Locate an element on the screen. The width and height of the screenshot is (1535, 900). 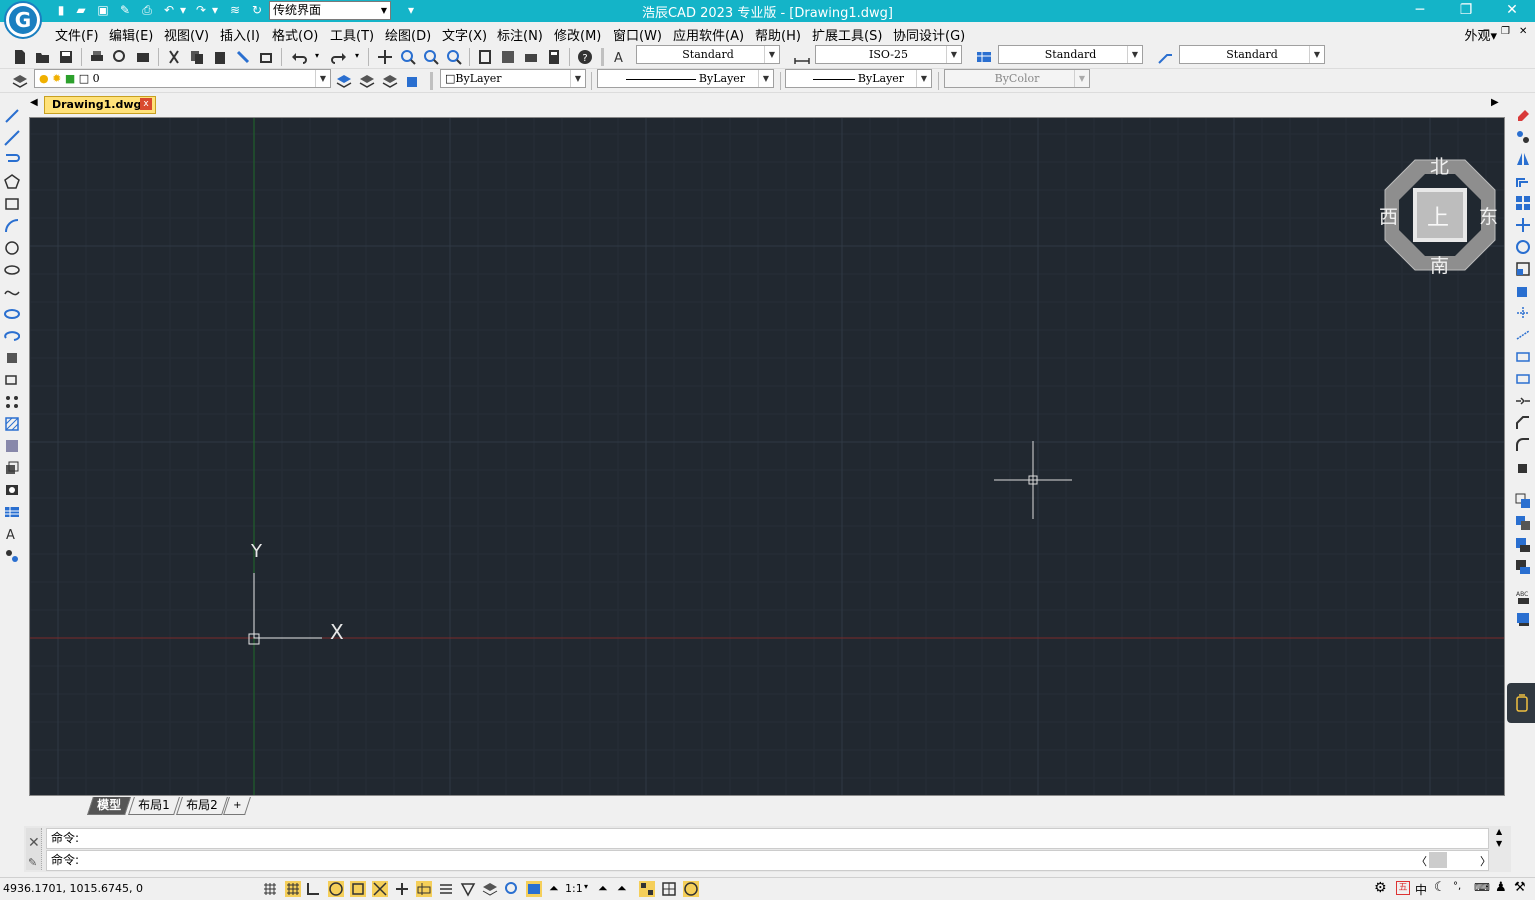
new-file-icon: ▮ is located at coordinates (61, 10).